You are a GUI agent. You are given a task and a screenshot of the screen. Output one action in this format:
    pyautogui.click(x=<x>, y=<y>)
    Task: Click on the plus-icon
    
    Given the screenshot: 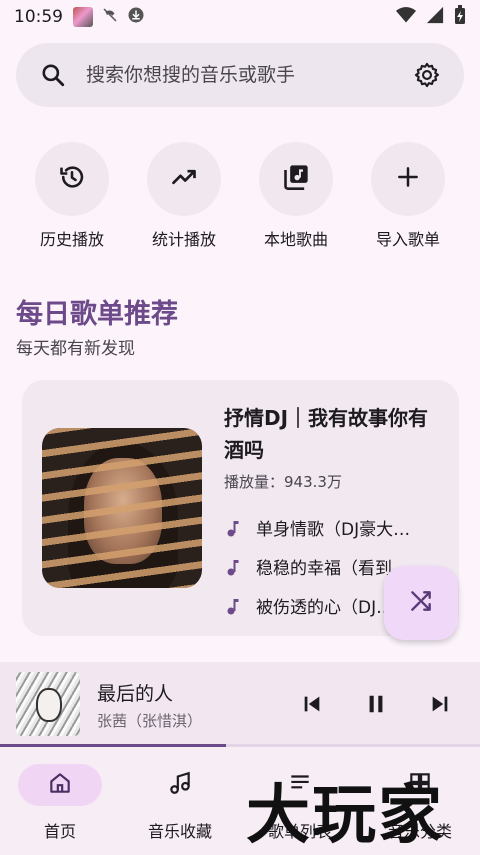 What is the action you would take?
    pyautogui.click(x=408, y=179)
    